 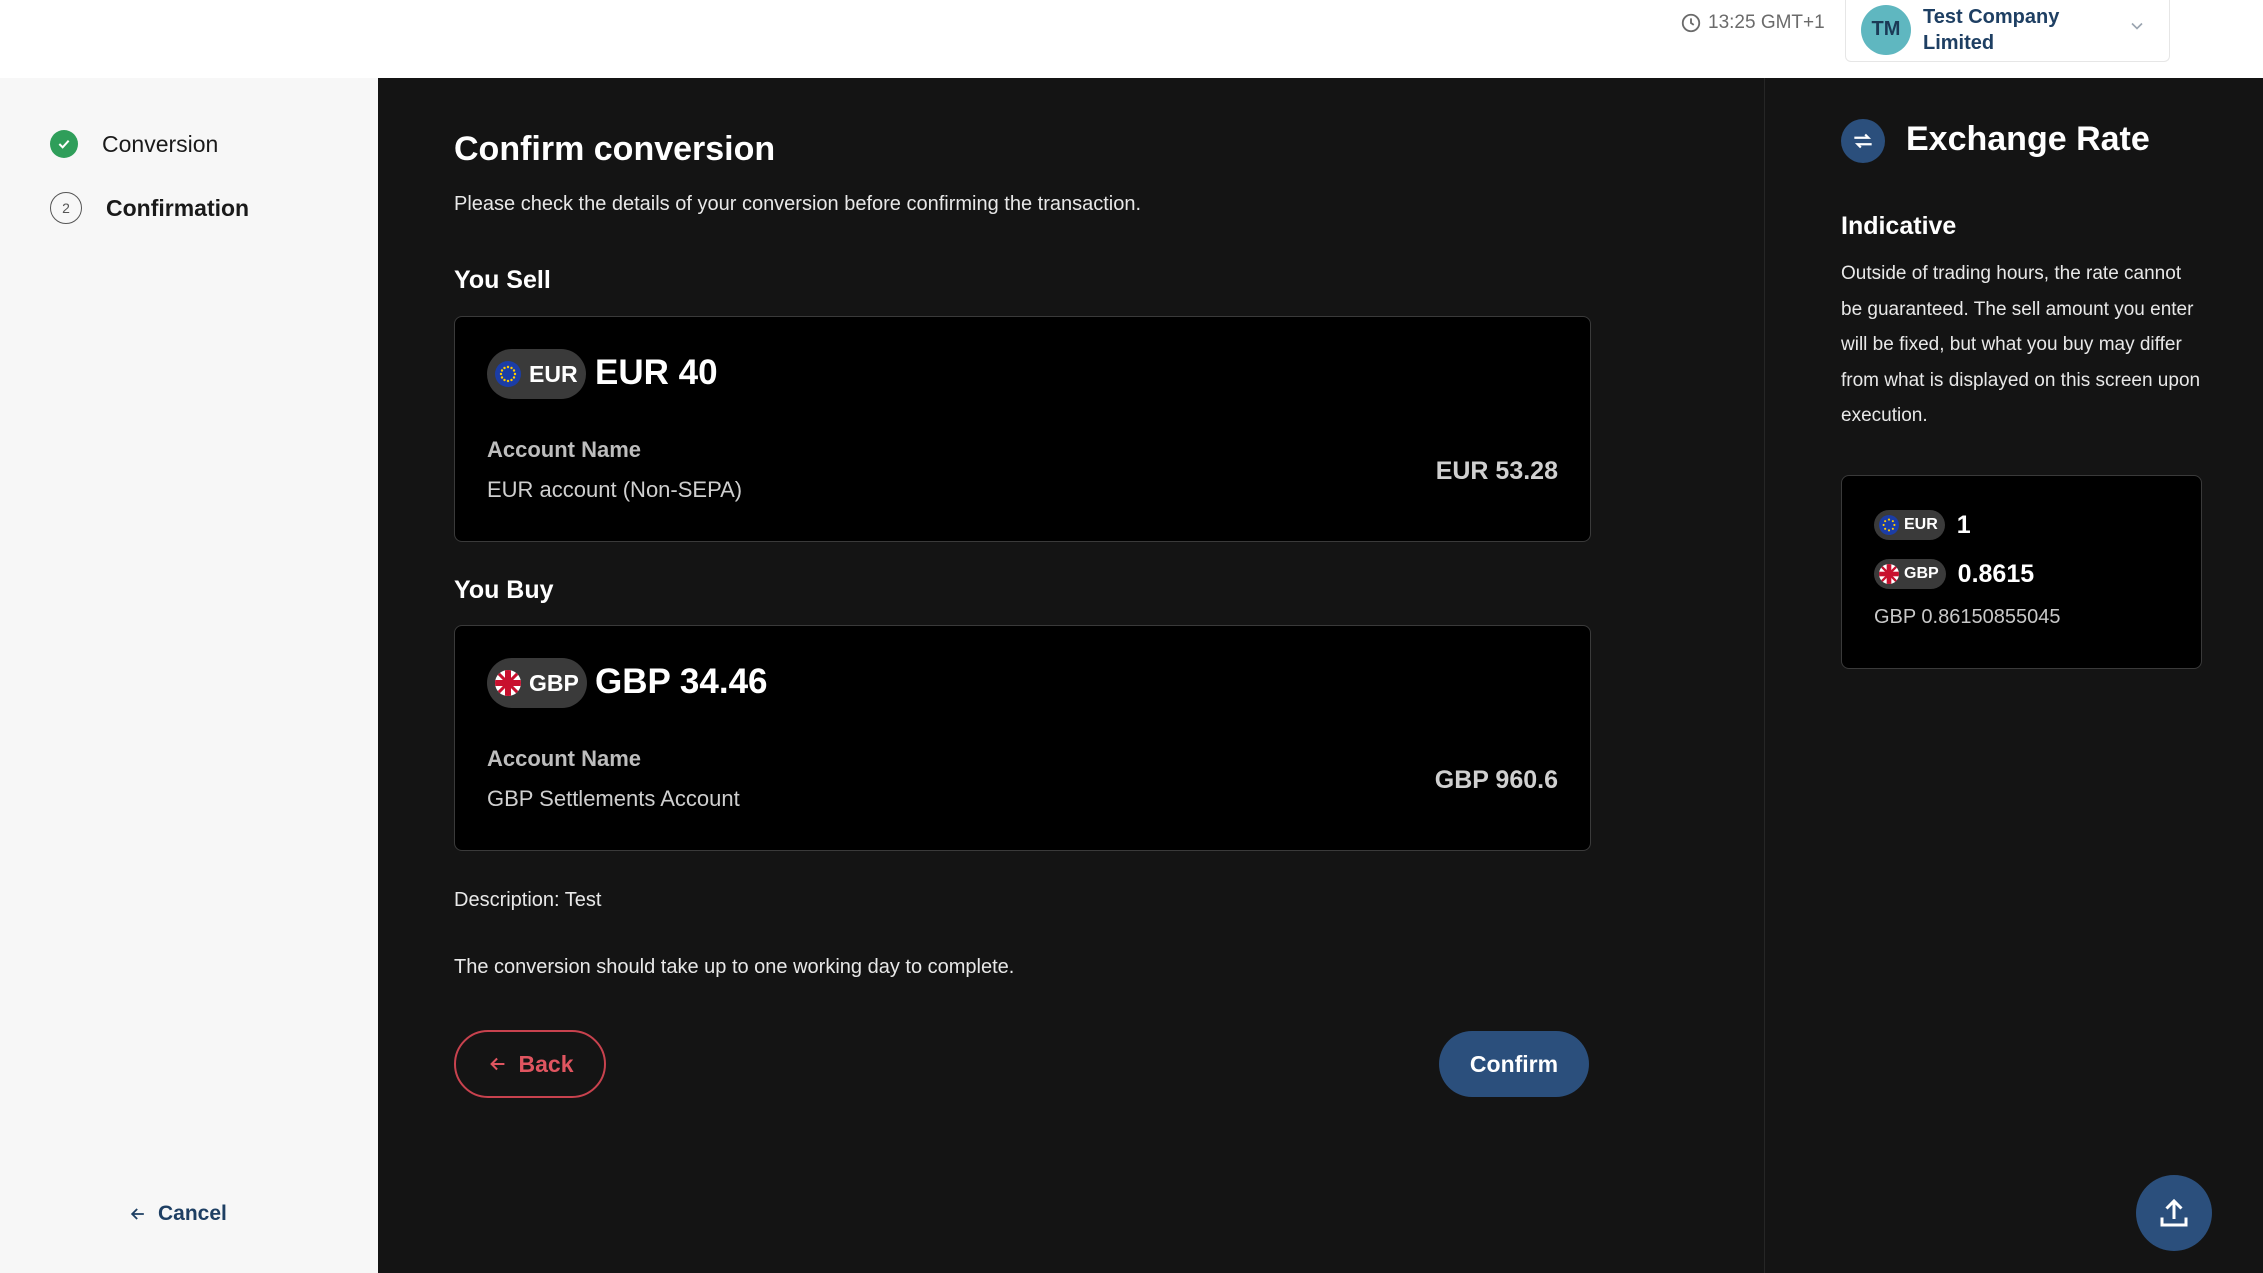 I want to click on buy-currency-chip: GBP, so click(x=537, y=683).